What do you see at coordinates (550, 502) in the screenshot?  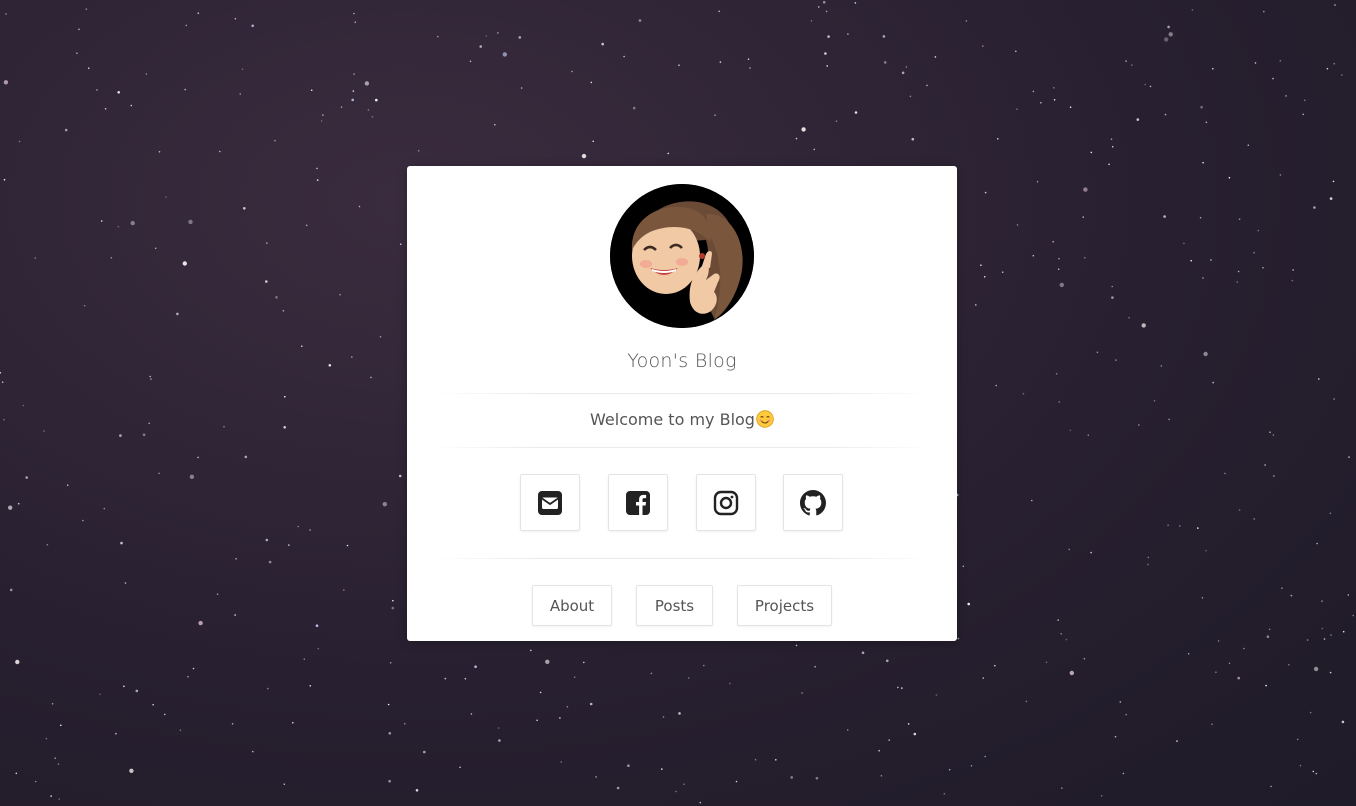 I see `email-button` at bounding box center [550, 502].